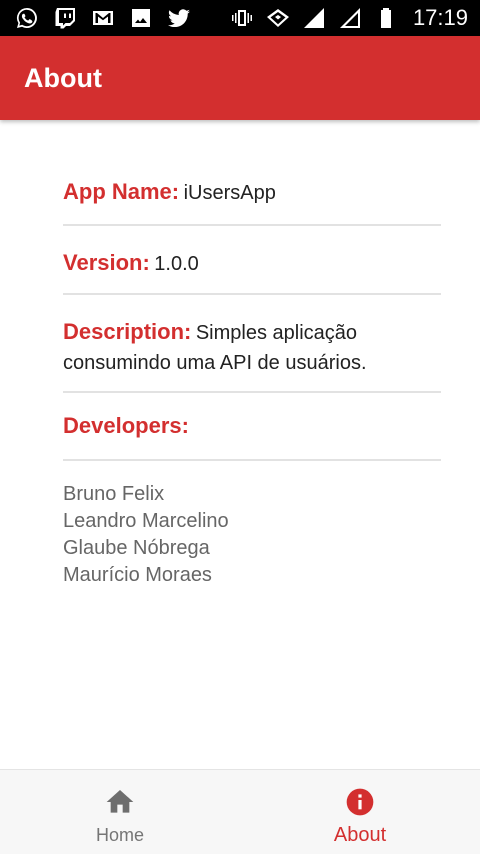  What do you see at coordinates (386, 18) in the screenshot?
I see `battery-icon` at bounding box center [386, 18].